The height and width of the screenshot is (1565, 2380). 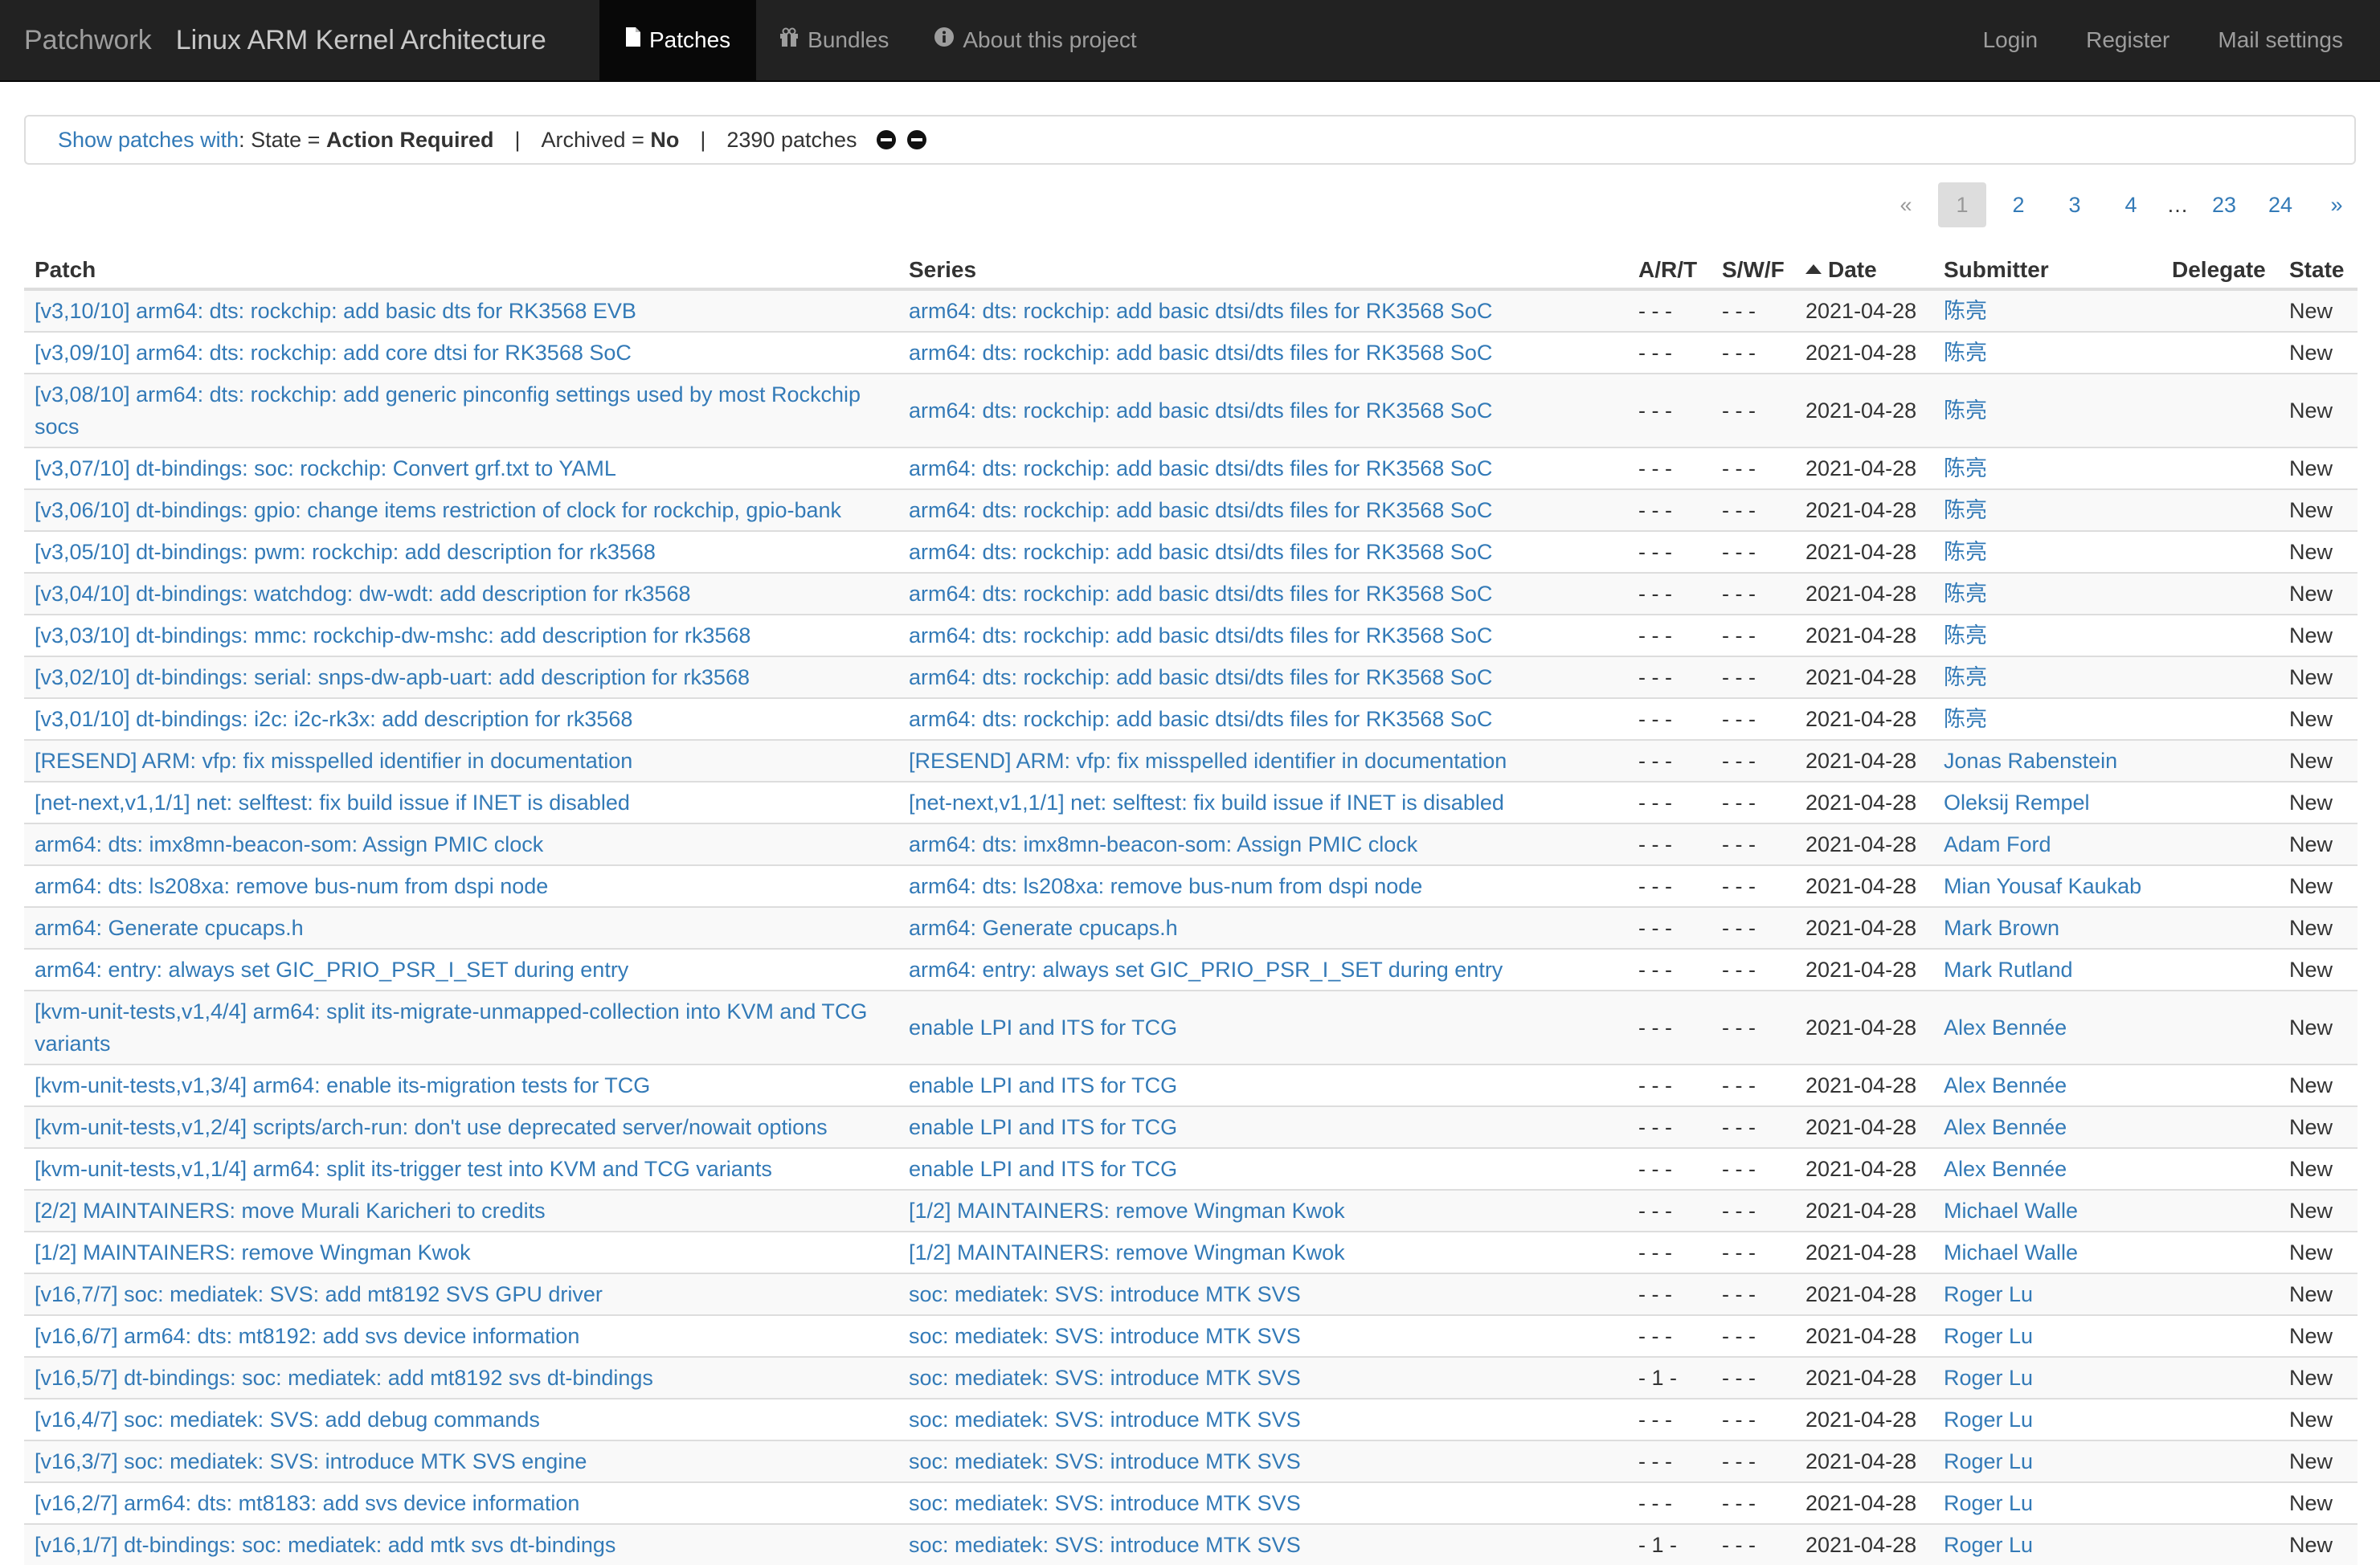 I want to click on column-header-delegate: Delegate, so click(x=2220, y=265).